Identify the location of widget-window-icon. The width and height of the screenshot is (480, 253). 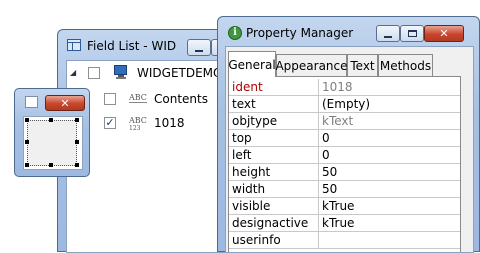
(31, 102).